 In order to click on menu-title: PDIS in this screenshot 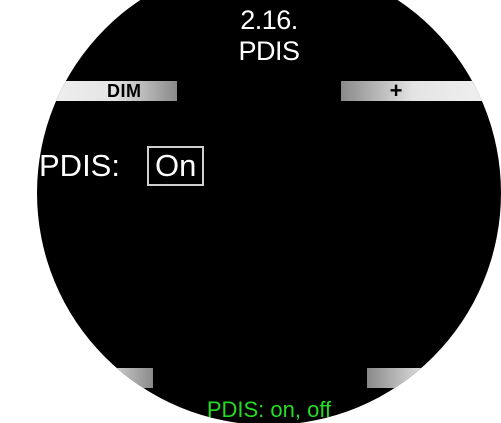, I will do `click(269, 51)`.